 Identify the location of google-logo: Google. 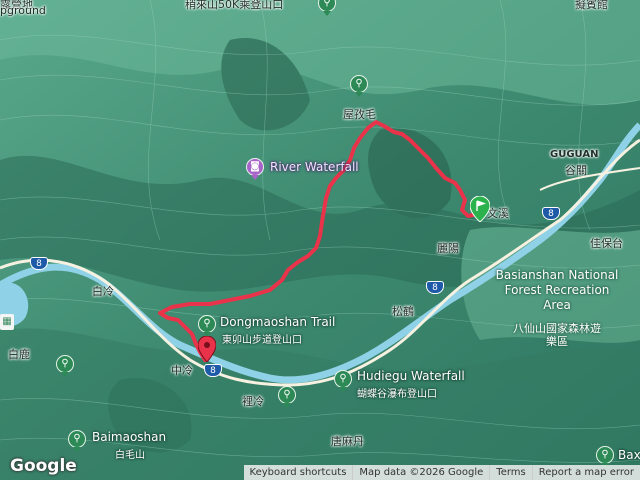
(43, 466).